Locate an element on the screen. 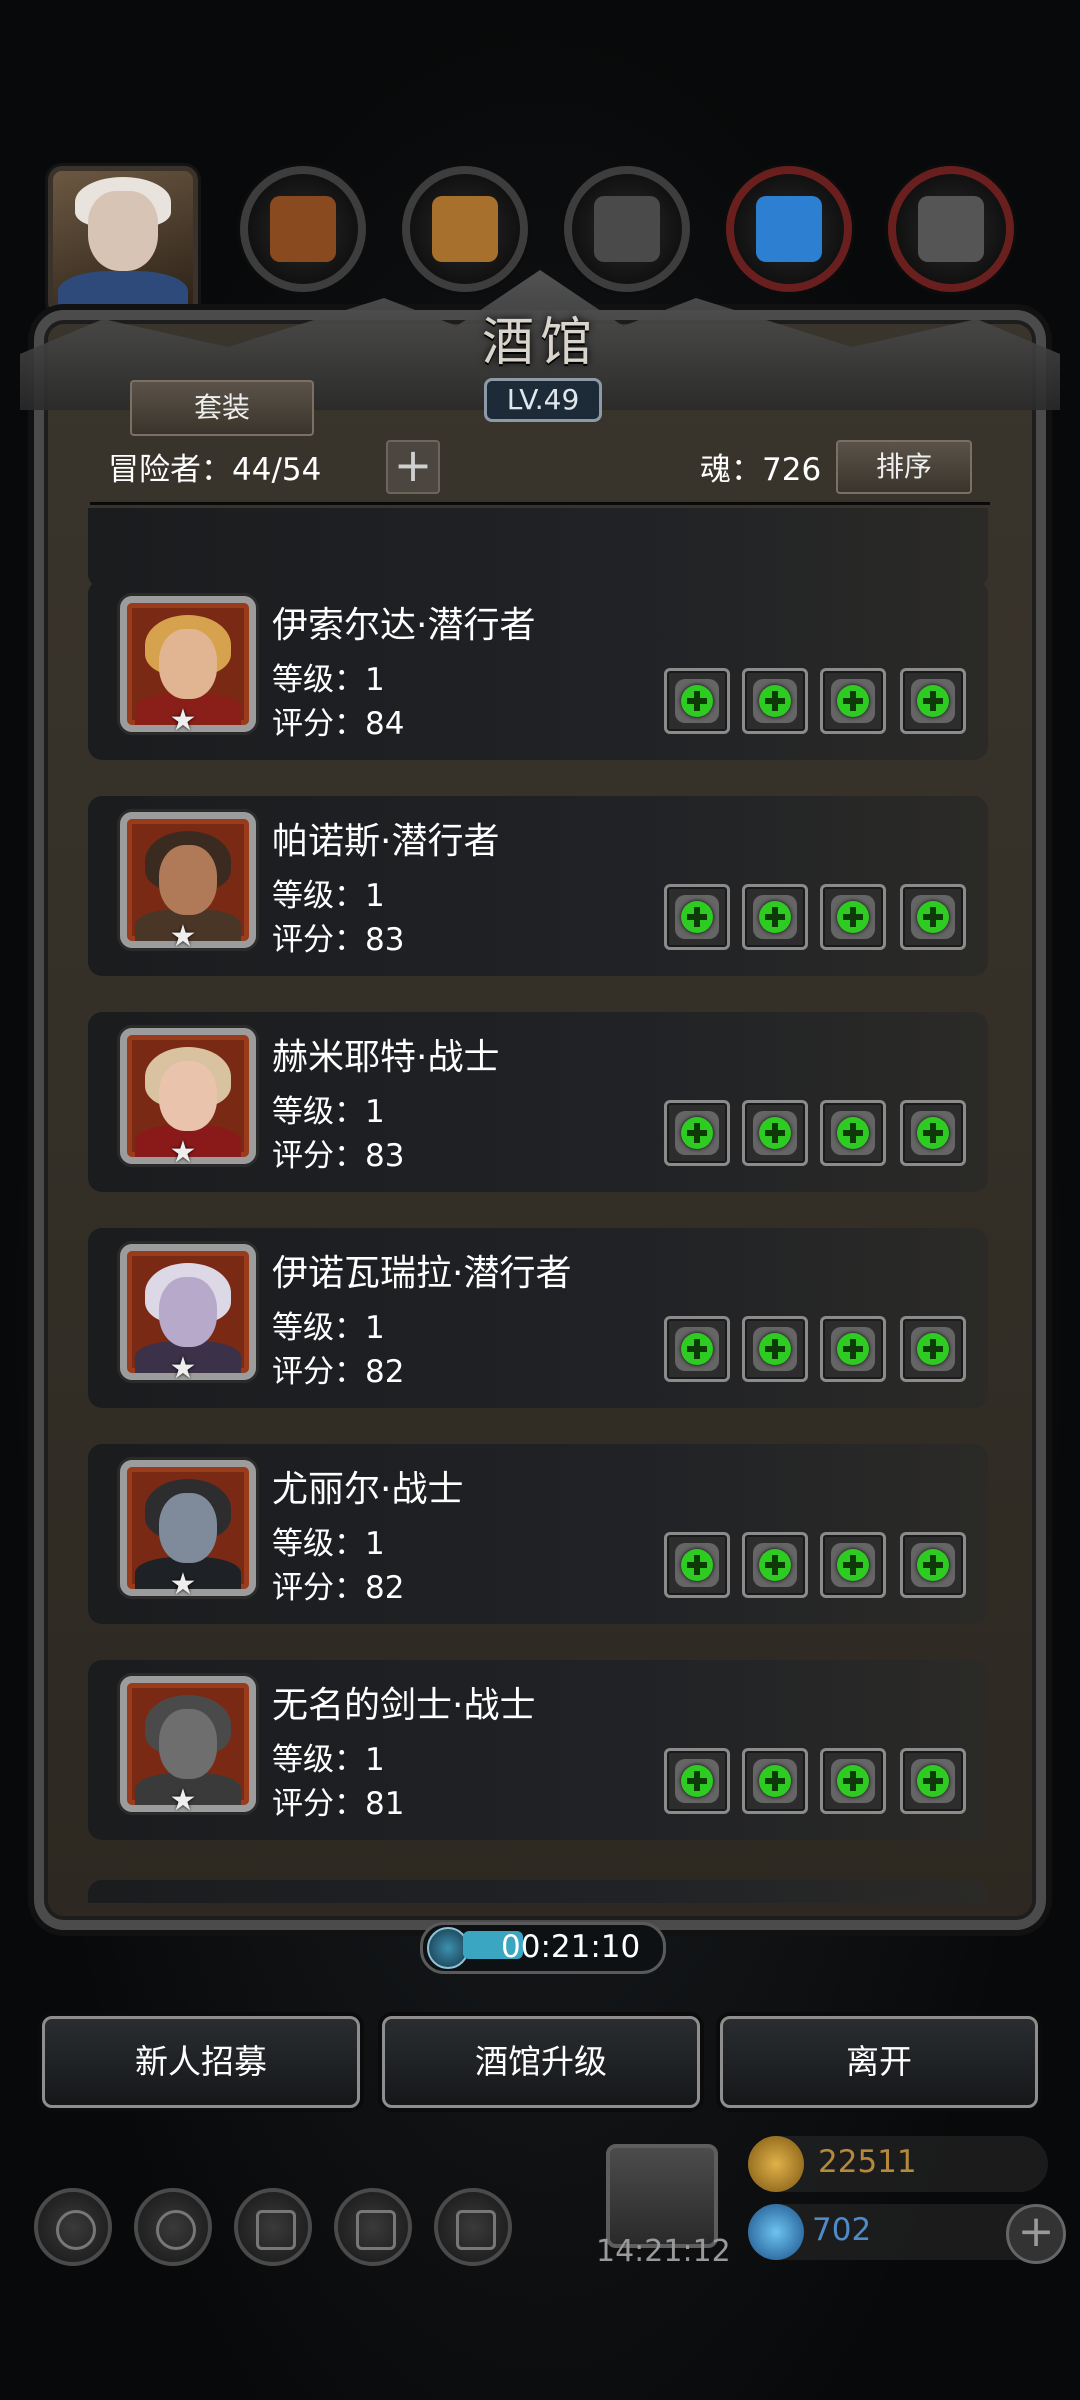 The image size is (1080, 2400). leave-button: 离开 is located at coordinates (879, 2062).